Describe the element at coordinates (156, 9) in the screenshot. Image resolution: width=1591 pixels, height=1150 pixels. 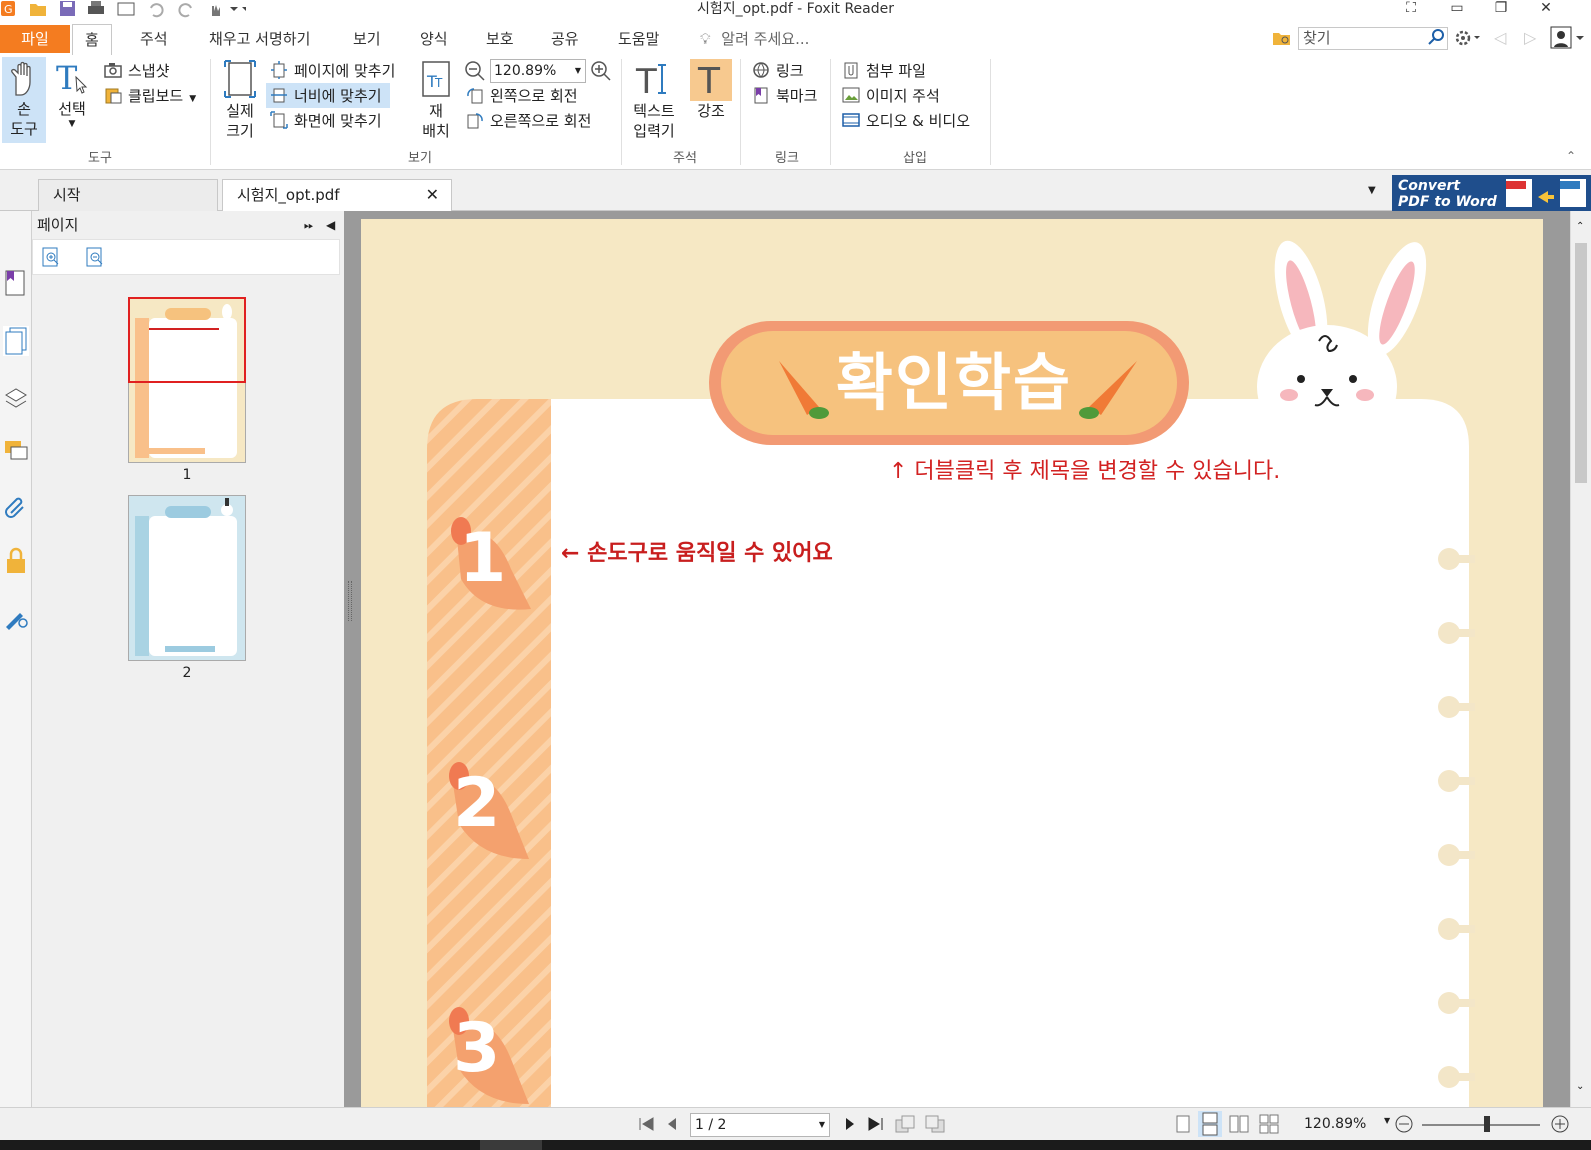
I see `undo-icon` at that location.